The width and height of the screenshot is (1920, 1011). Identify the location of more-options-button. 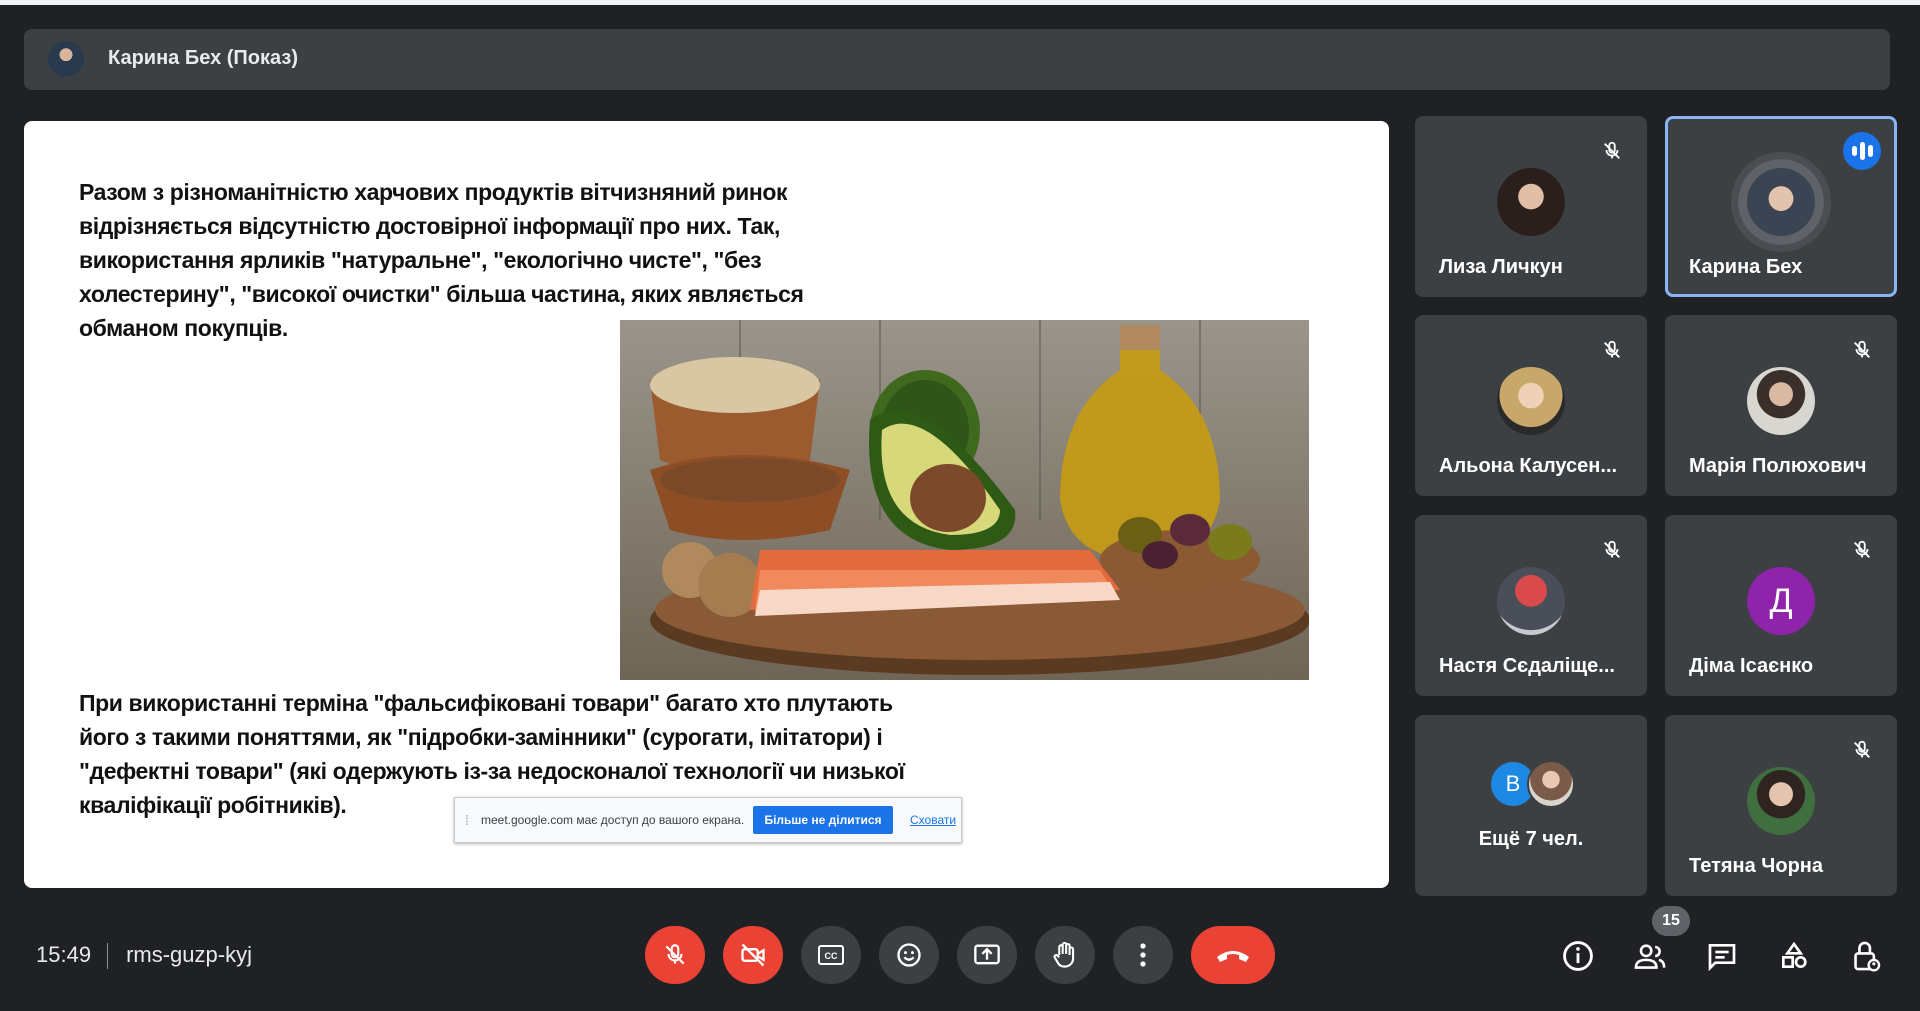
(1143, 955).